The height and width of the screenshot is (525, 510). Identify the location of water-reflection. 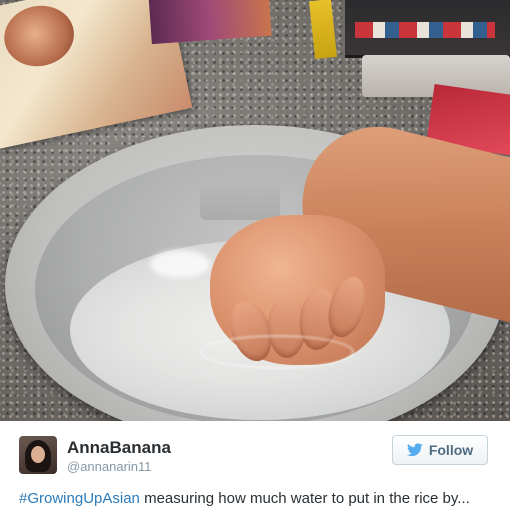
(180, 264).